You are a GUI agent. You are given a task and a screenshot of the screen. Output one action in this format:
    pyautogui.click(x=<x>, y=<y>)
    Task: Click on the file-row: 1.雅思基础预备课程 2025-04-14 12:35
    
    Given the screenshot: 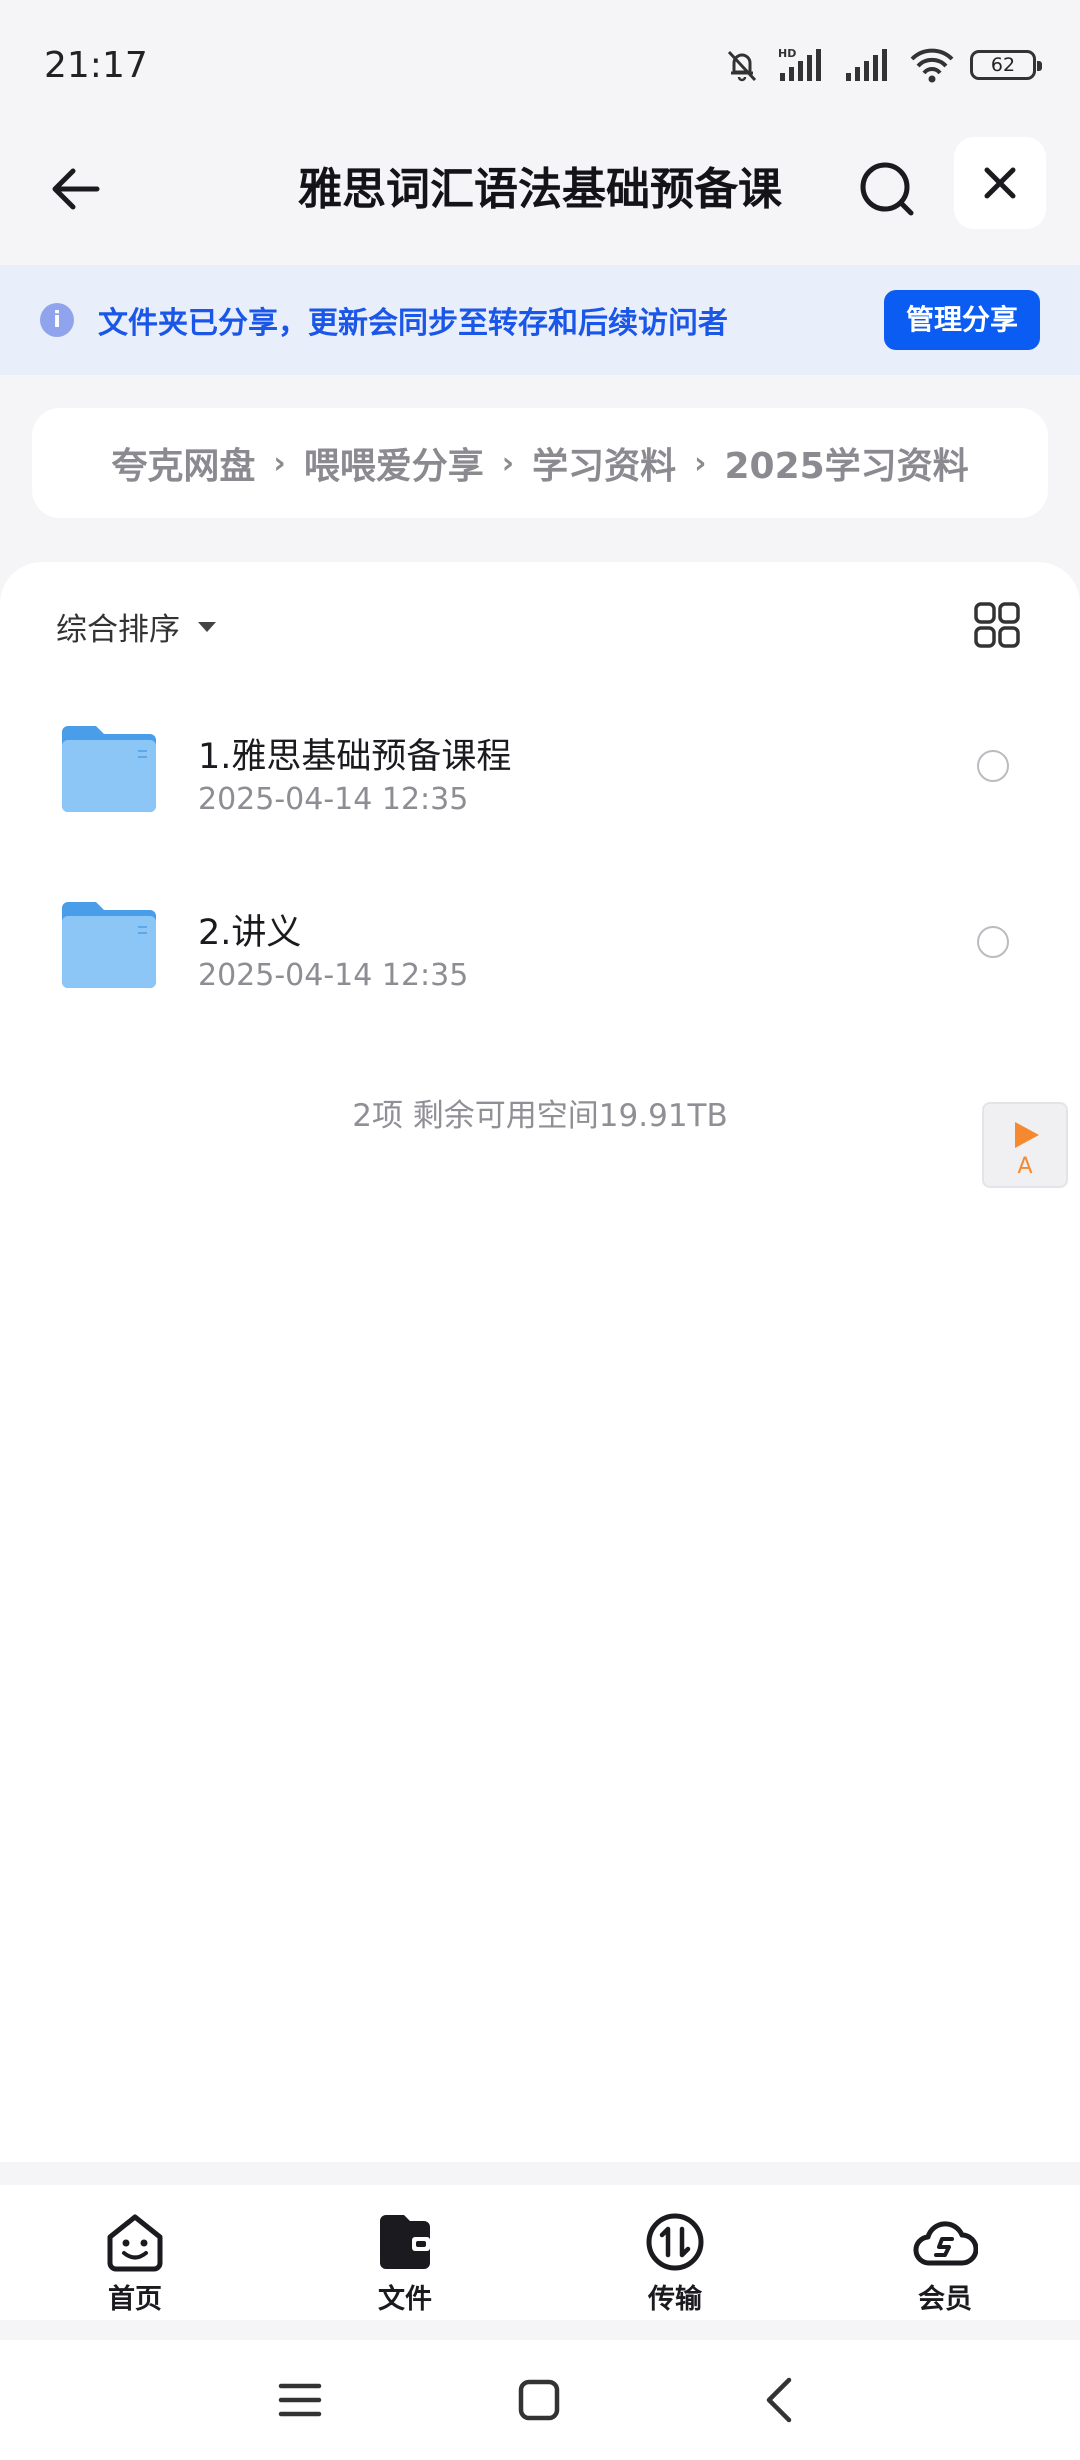 What is the action you would take?
    pyautogui.click(x=540, y=767)
    